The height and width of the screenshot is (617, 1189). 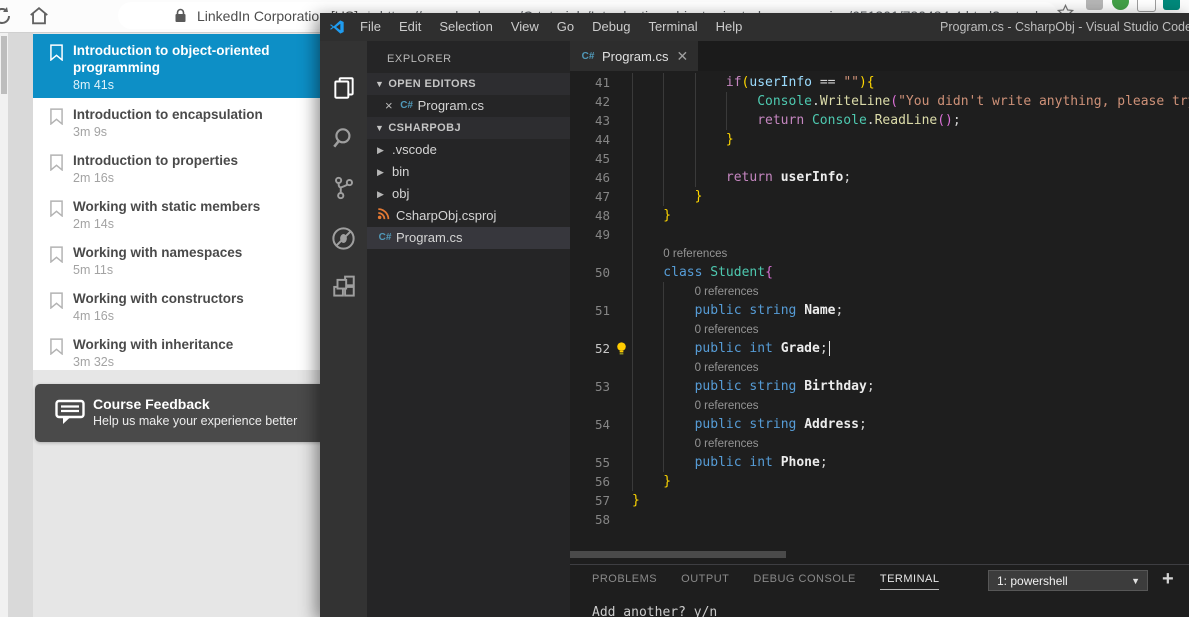 What do you see at coordinates (565, 27) in the screenshot?
I see `menu-item-go: Go` at bounding box center [565, 27].